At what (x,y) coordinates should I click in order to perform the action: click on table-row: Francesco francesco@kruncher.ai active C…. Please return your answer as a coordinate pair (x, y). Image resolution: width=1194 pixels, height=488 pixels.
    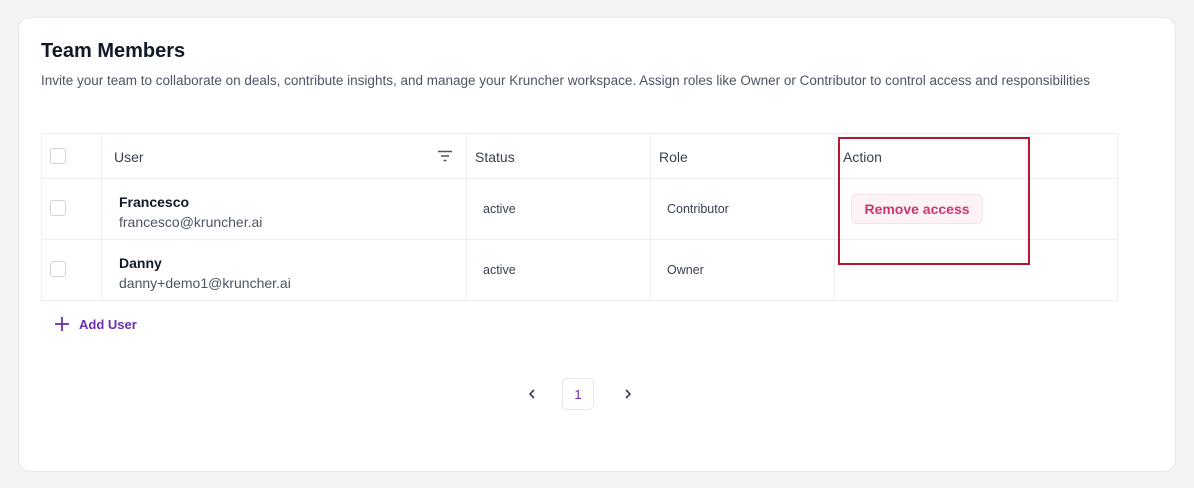
    Looking at the image, I should click on (579, 209).